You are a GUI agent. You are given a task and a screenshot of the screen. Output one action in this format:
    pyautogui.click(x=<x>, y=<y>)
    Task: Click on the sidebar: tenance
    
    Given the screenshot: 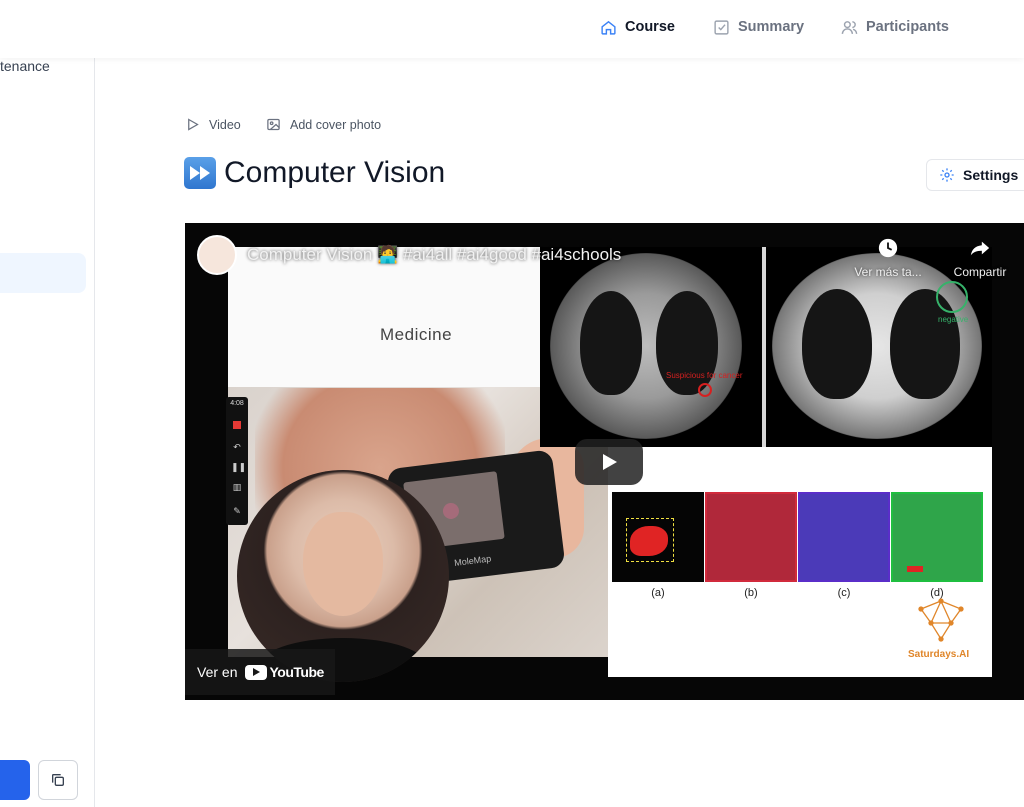 What is the action you would take?
    pyautogui.click(x=47, y=432)
    